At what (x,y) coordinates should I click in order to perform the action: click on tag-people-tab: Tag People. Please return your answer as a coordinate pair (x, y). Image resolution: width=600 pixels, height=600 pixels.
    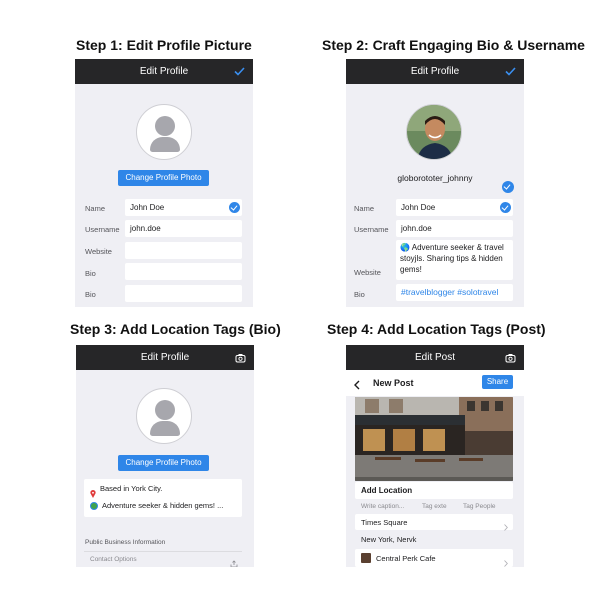
    Looking at the image, I should click on (479, 506).